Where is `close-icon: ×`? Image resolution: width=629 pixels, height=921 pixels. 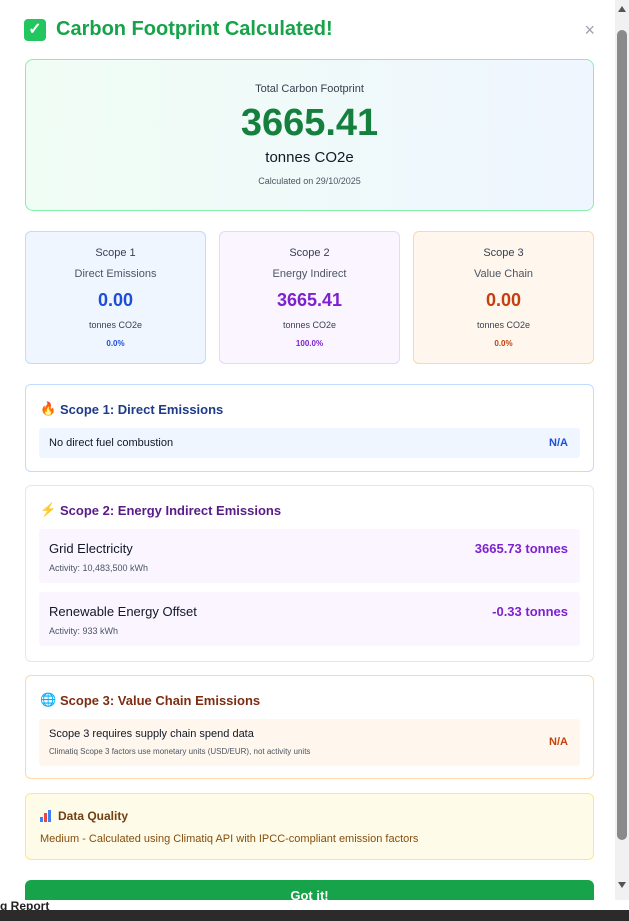 close-icon: × is located at coordinates (589, 30).